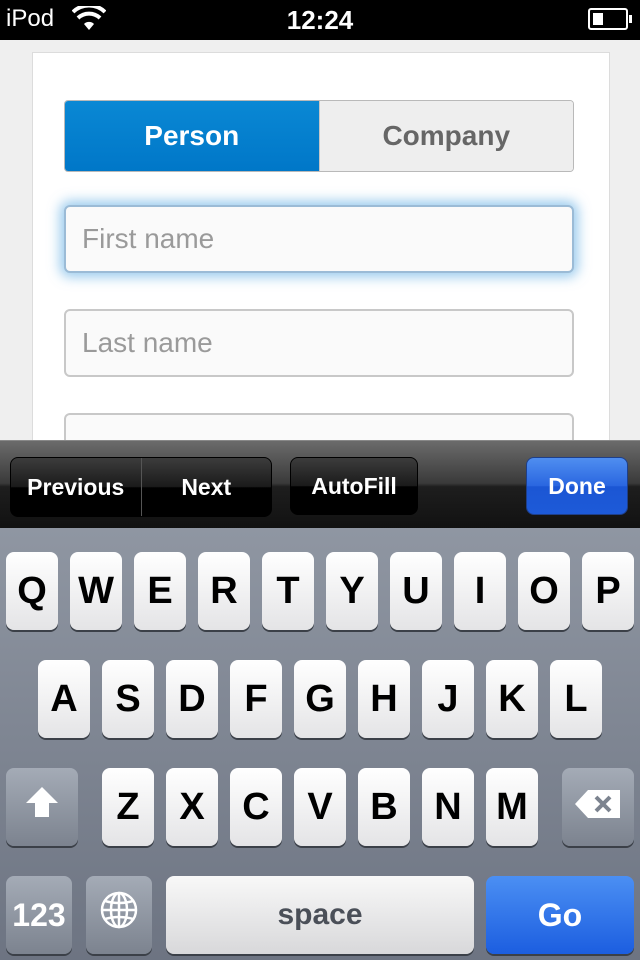 The height and width of the screenshot is (960, 640). I want to click on next-button: Next, so click(206, 487).